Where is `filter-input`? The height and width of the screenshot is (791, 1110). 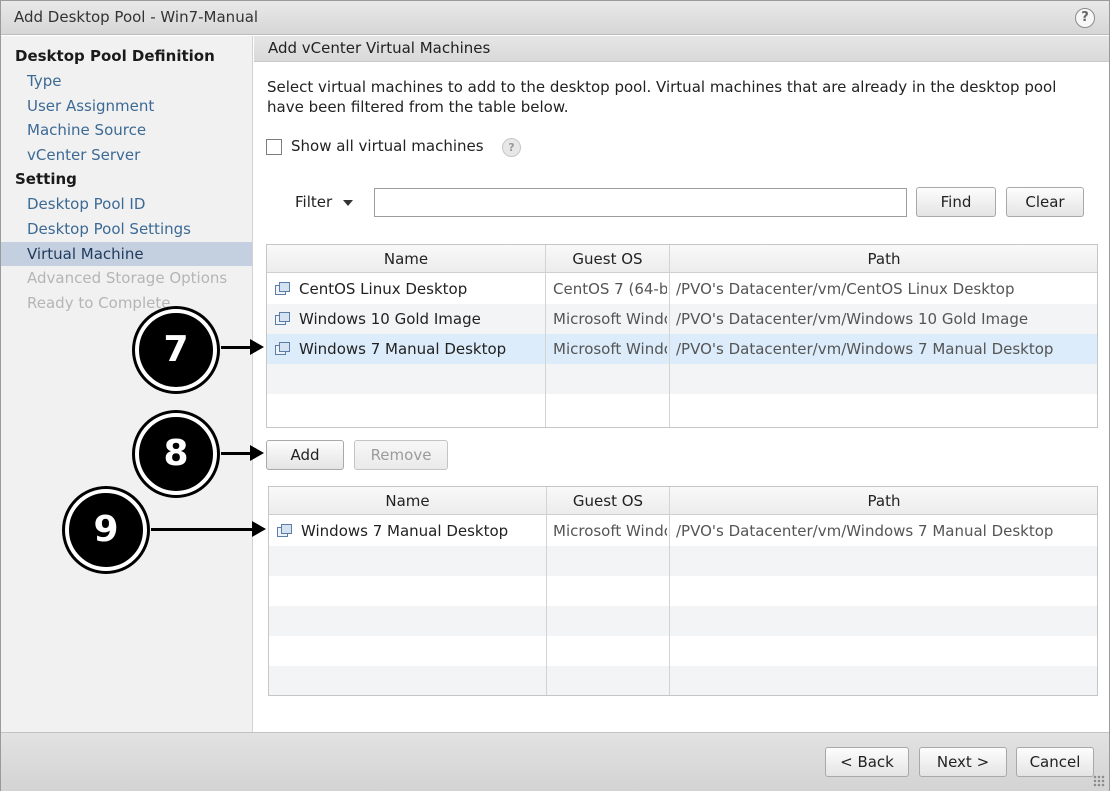 filter-input is located at coordinates (640, 202).